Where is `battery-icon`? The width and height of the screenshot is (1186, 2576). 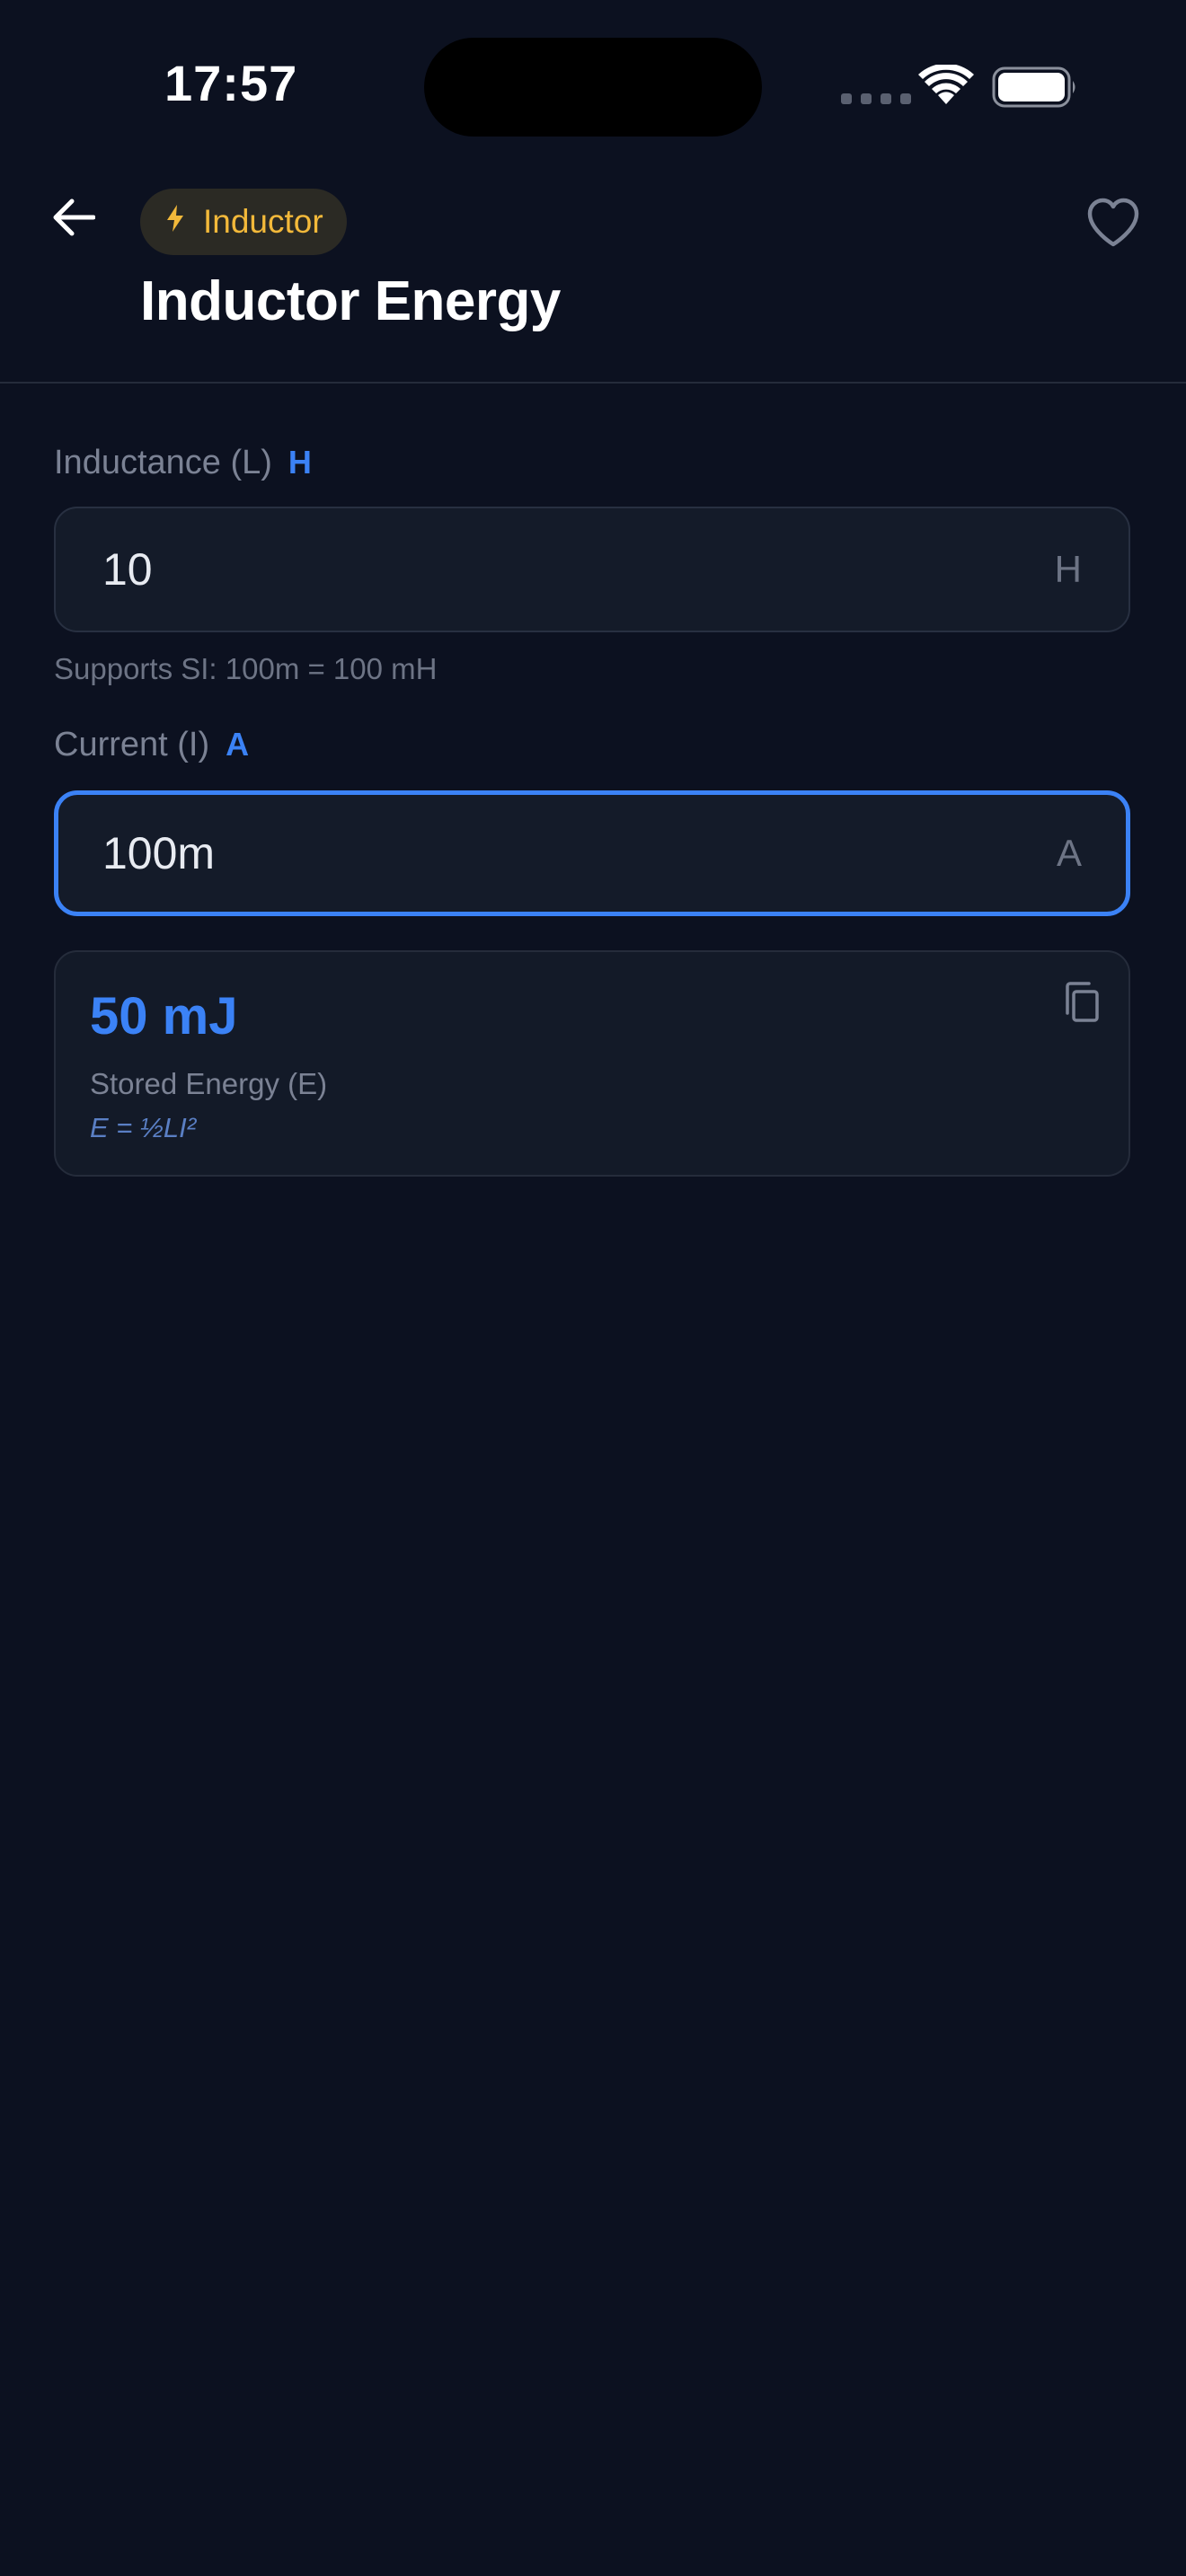
battery-icon is located at coordinates (1035, 89).